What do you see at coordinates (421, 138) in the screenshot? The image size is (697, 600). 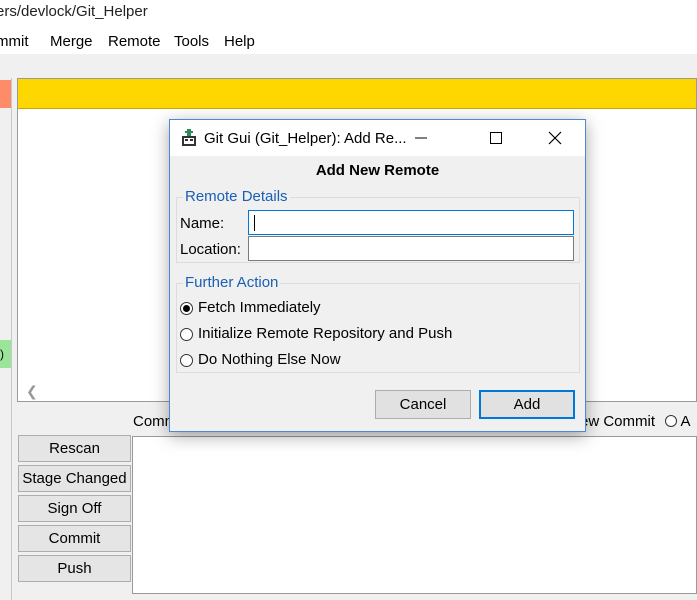 I see `minimize-icon` at bounding box center [421, 138].